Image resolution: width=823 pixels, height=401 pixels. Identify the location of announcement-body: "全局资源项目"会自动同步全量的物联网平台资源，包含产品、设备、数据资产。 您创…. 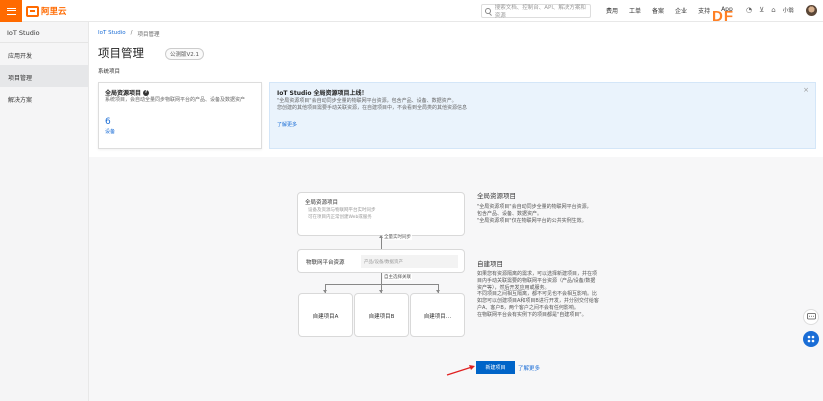
(372, 104).